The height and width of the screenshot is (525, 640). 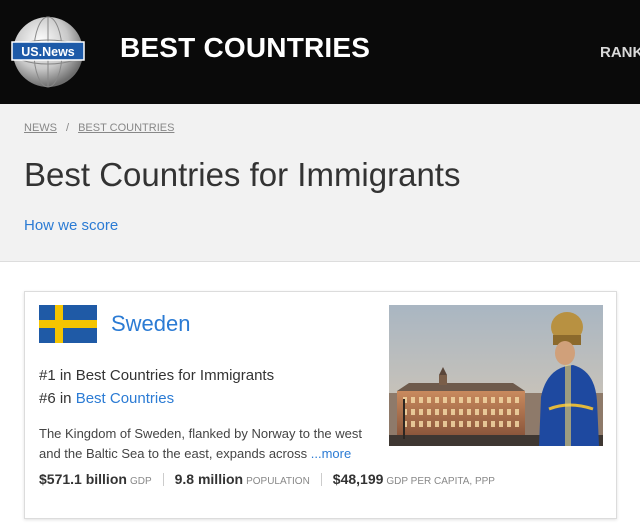 What do you see at coordinates (496, 375) in the screenshot?
I see `country-photo` at bounding box center [496, 375].